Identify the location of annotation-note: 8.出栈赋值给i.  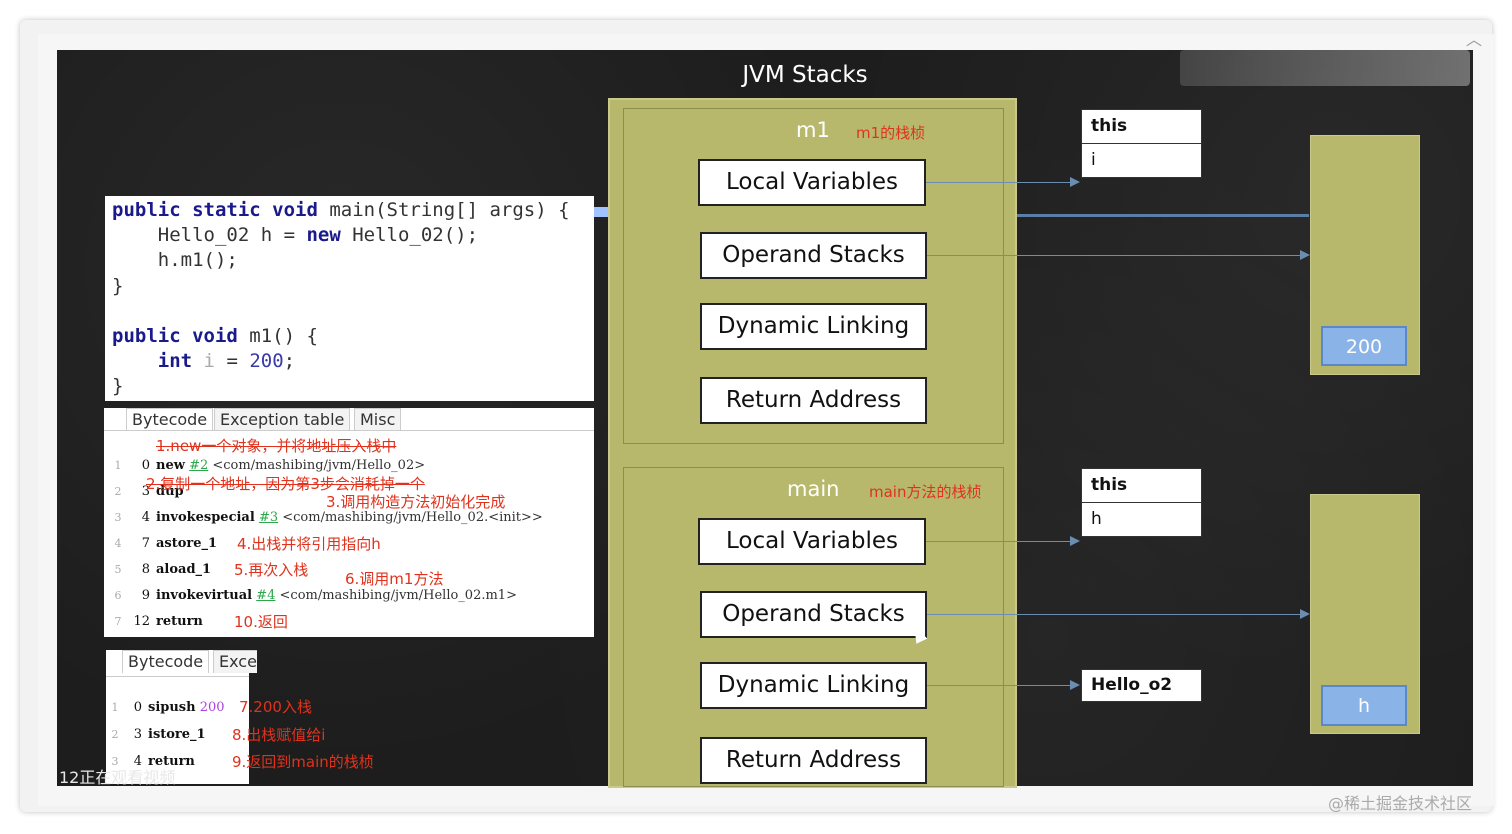
(279, 735).